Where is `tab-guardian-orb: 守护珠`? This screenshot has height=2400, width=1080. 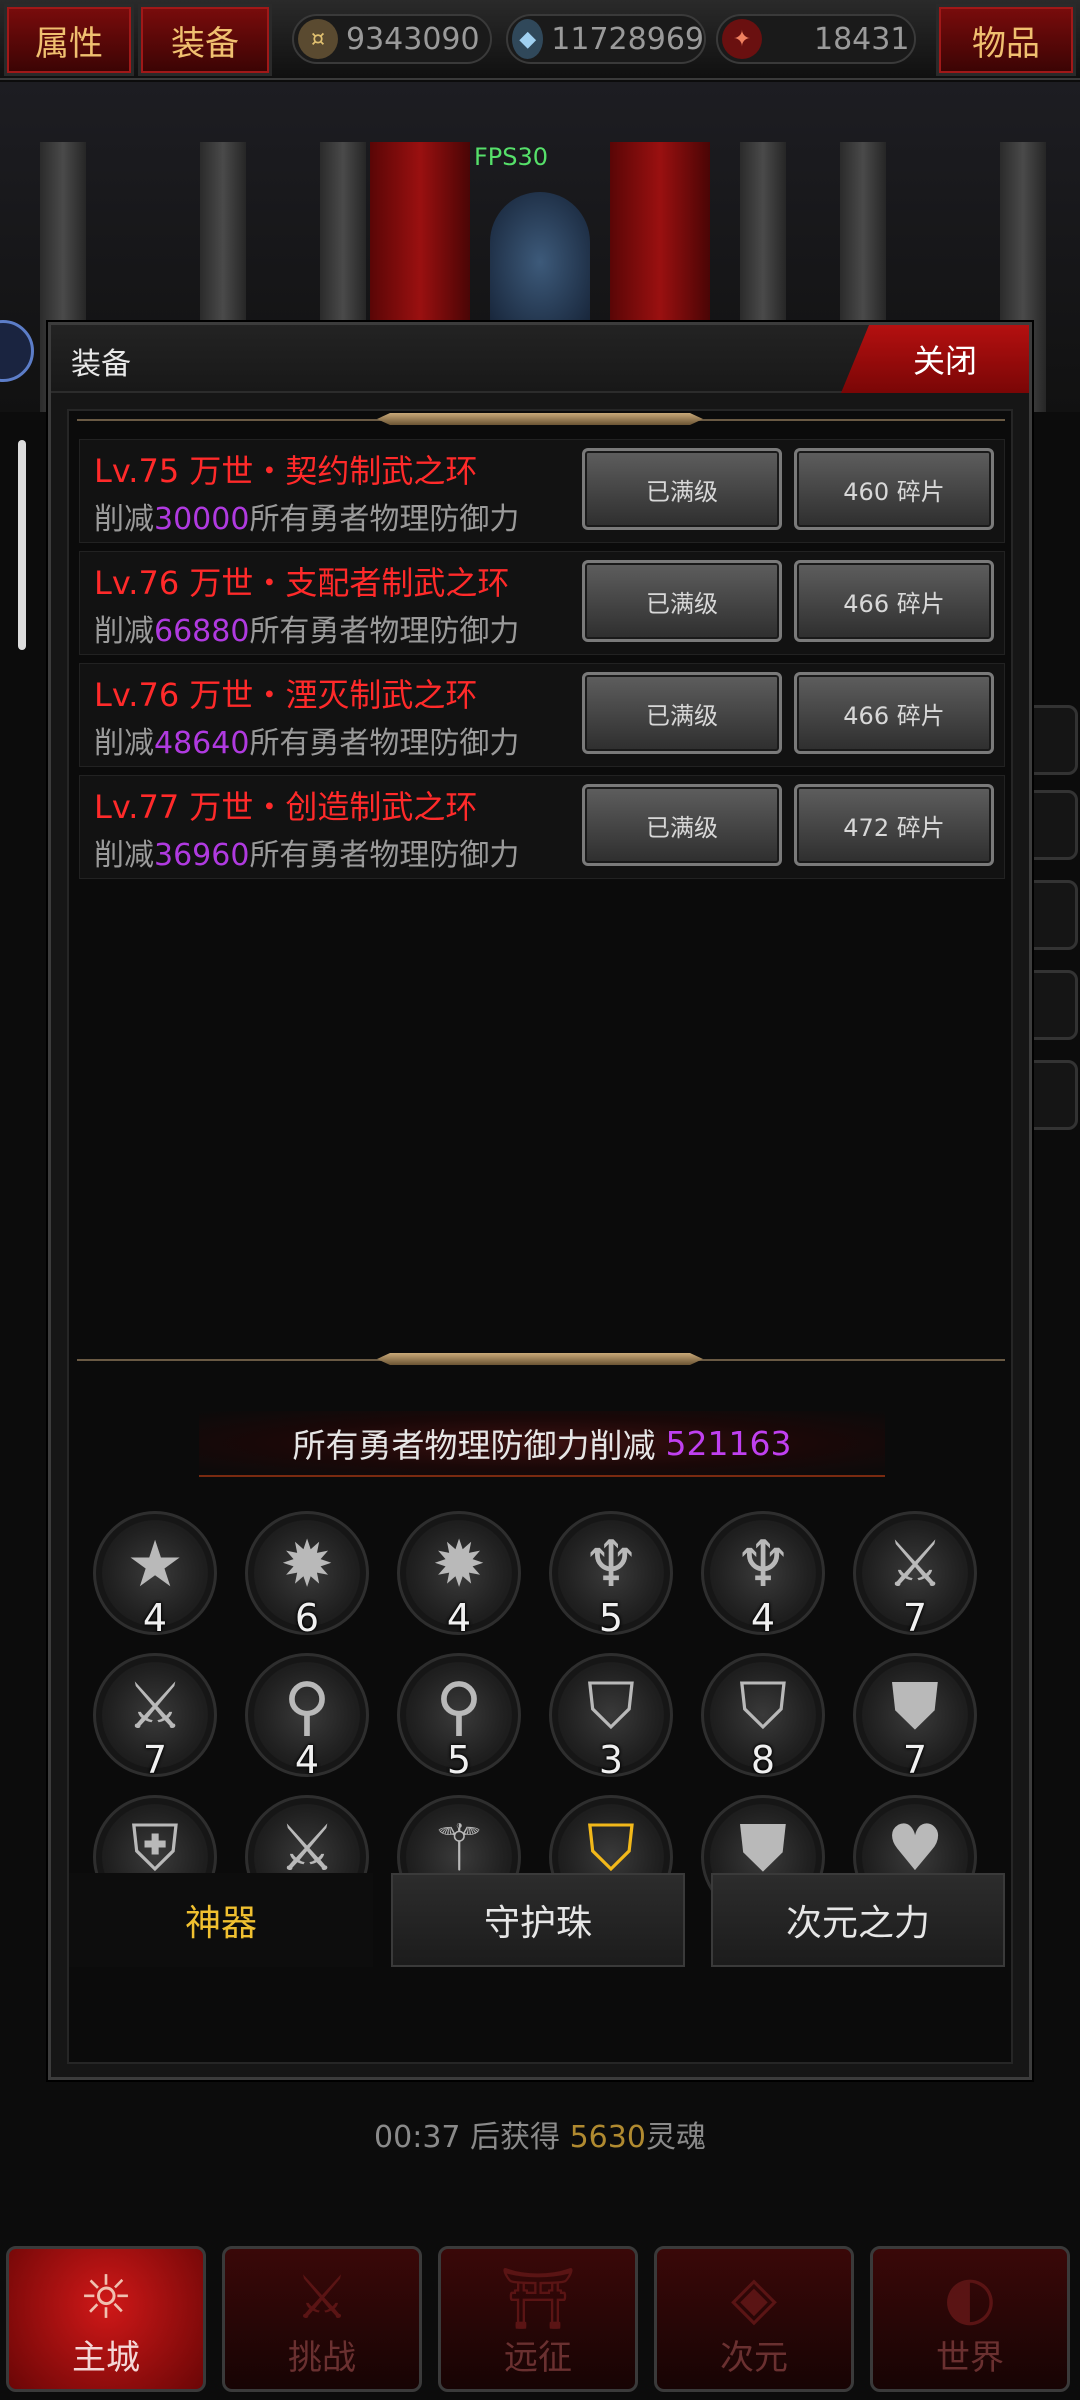 tab-guardian-orb: 守护珠 is located at coordinates (538, 1920).